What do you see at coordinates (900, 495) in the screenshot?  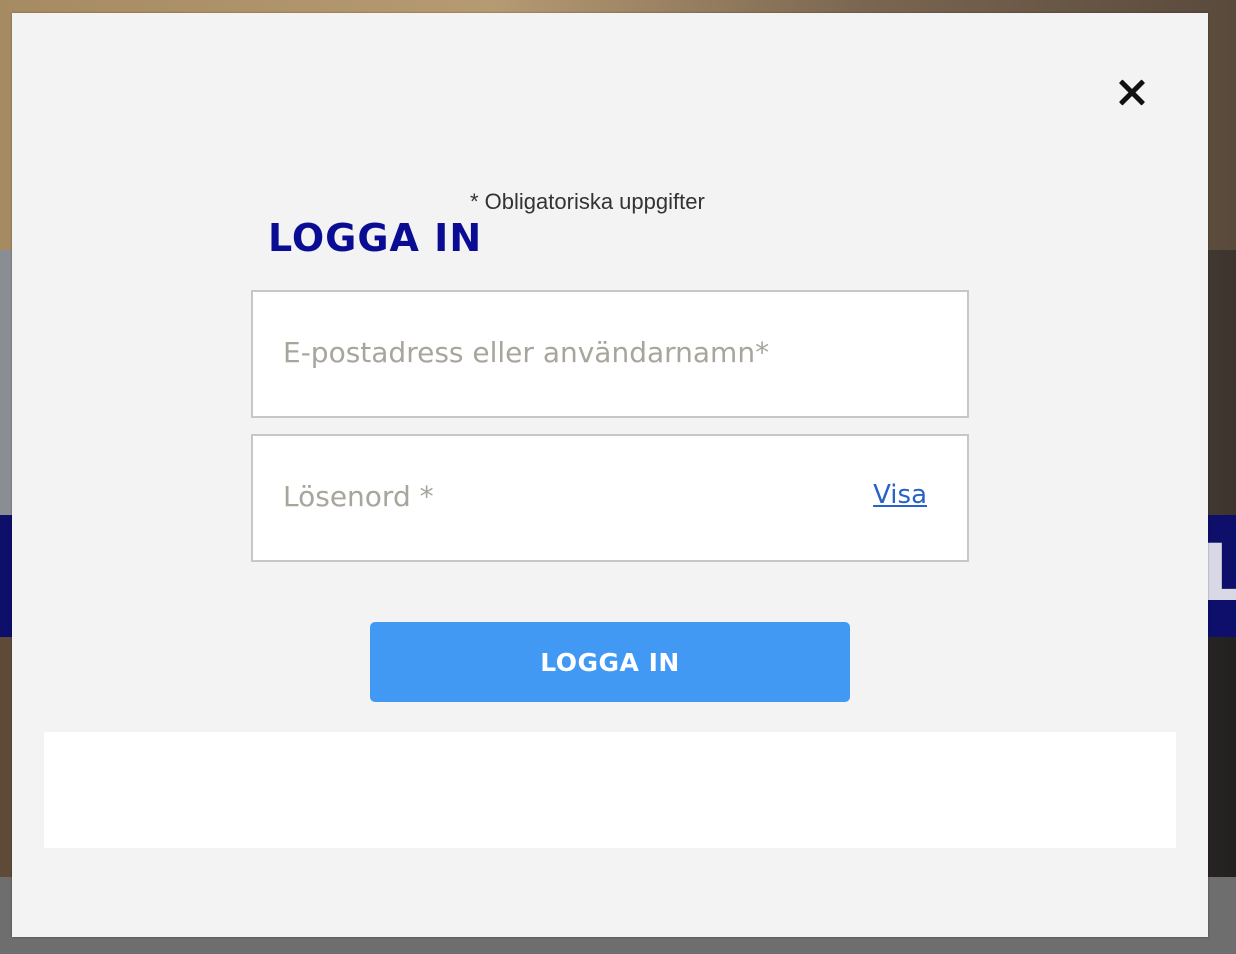 I see `show-password-link: Visa` at bounding box center [900, 495].